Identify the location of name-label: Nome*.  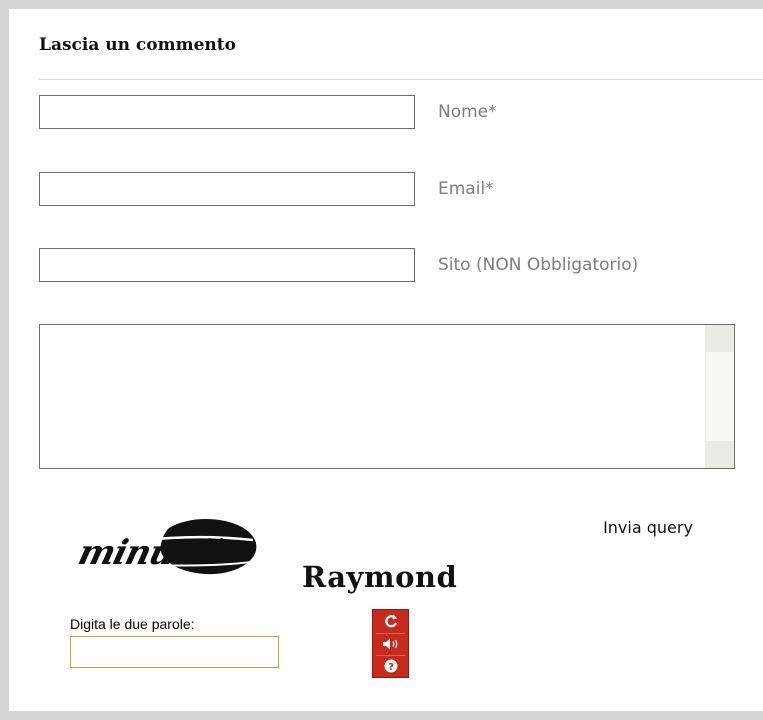
(467, 112).